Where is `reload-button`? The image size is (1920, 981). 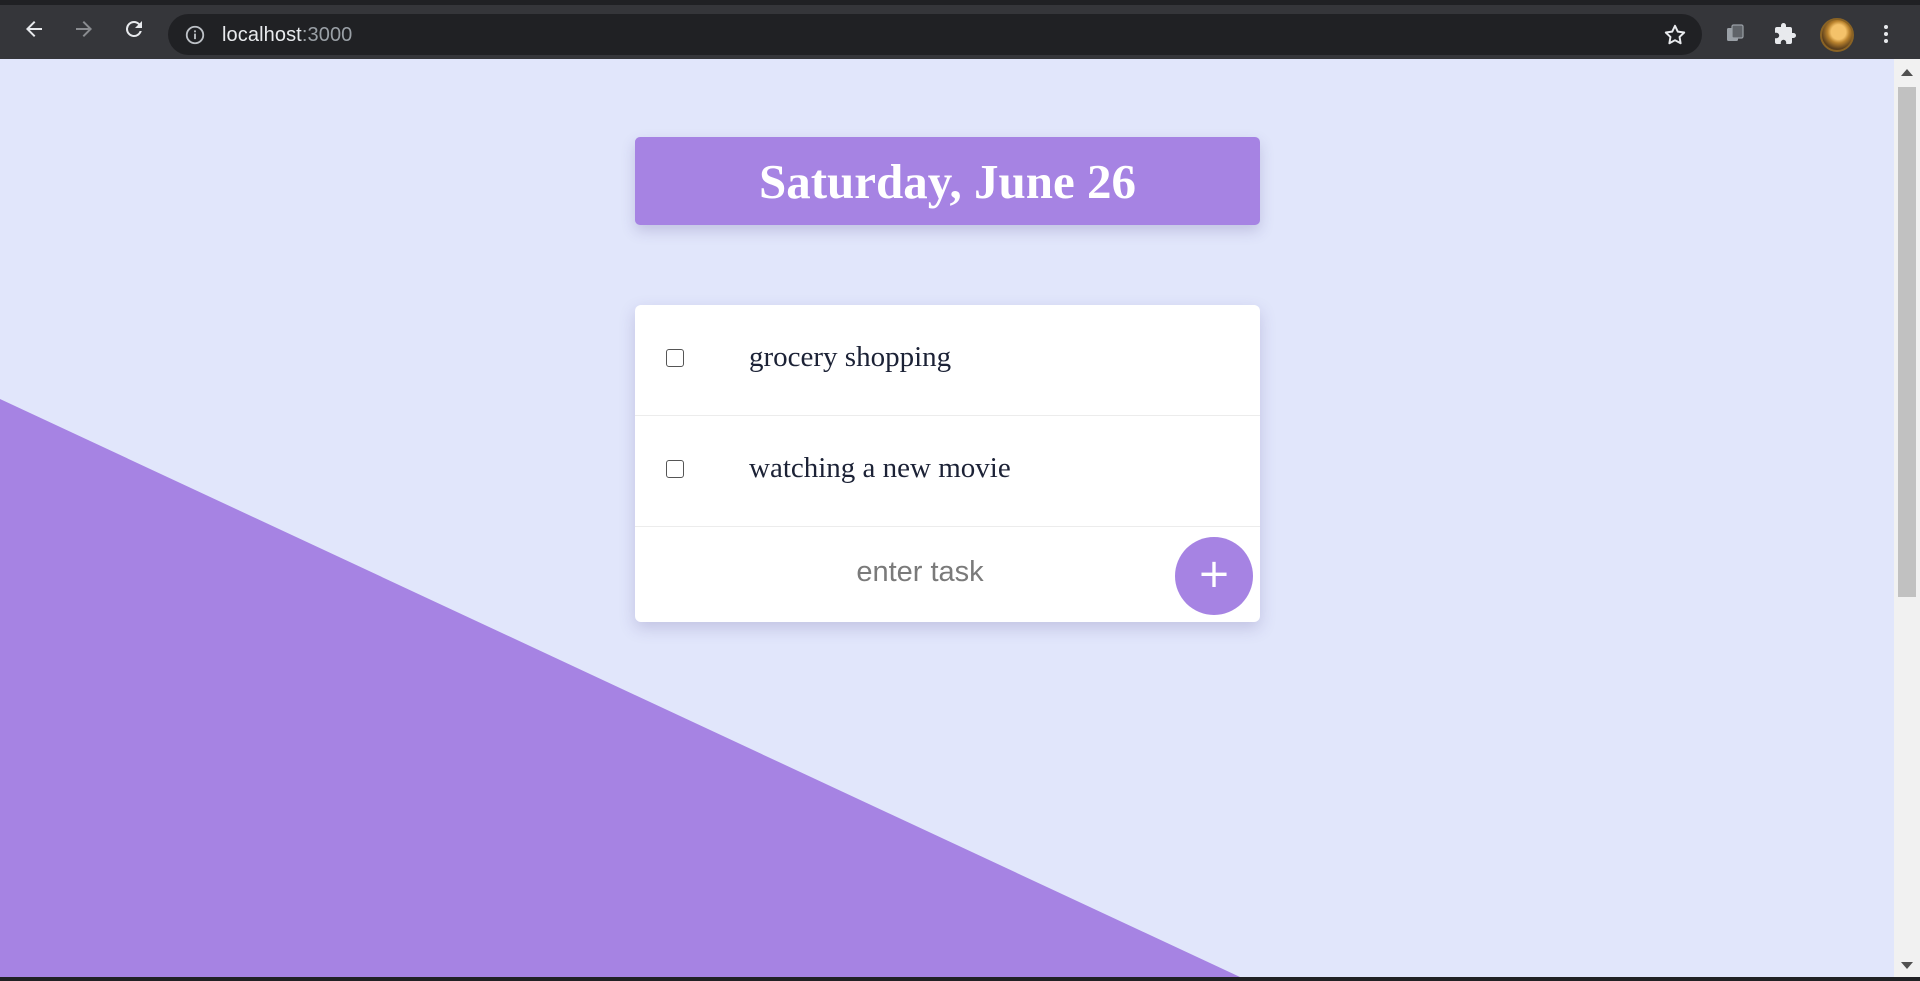 reload-button is located at coordinates (134, 29).